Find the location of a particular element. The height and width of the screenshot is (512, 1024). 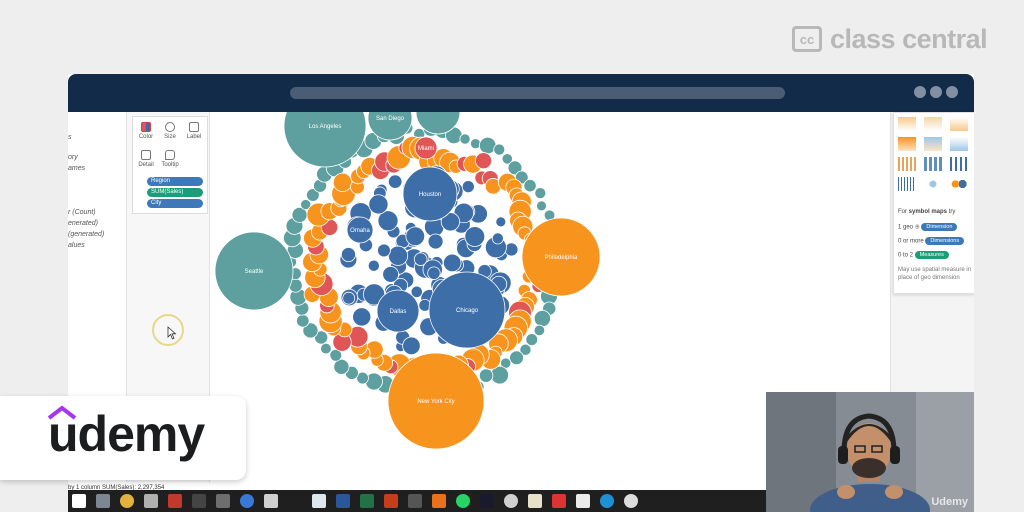

size-button: Size is located at coordinates (170, 133).